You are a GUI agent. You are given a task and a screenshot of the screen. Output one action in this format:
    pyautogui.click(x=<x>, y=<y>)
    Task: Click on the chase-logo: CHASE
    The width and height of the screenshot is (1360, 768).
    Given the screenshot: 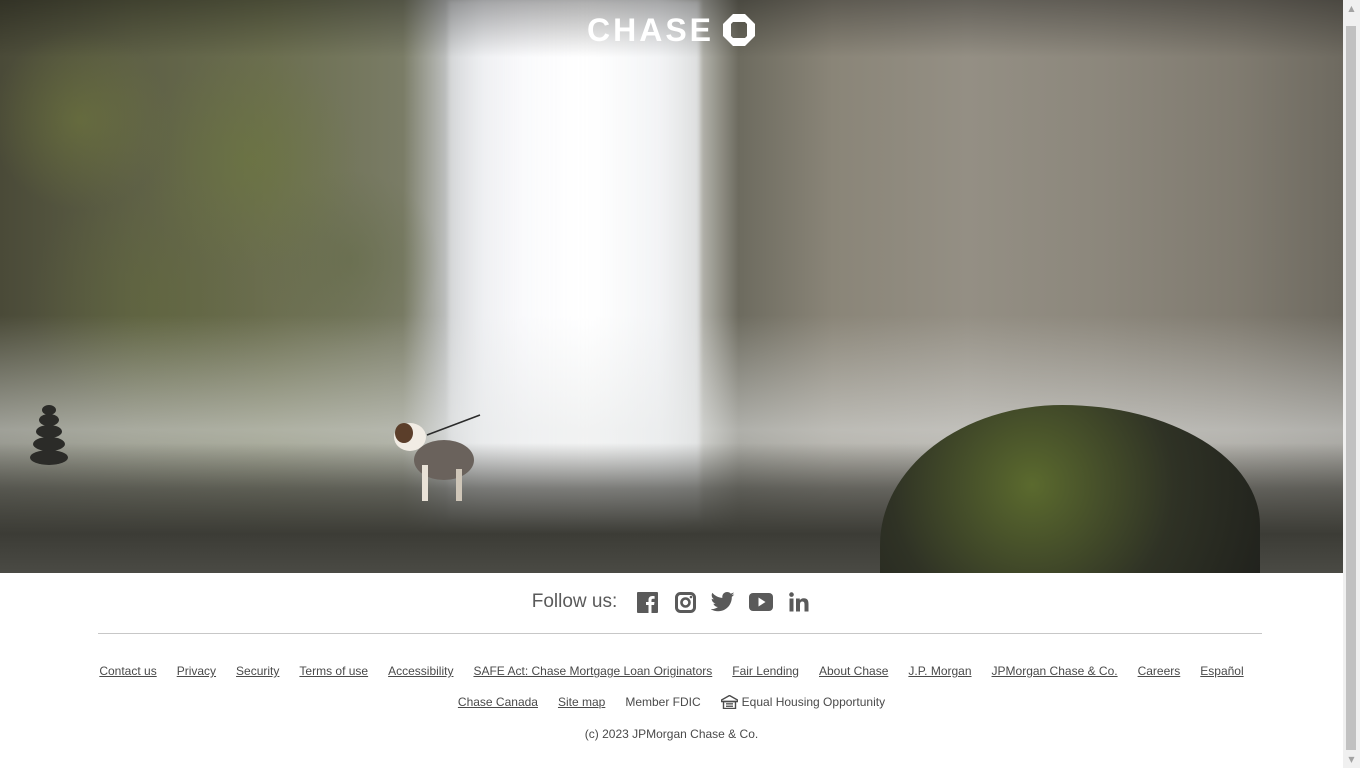 What is the action you would take?
    pyautogui.click(x=671, y=30)
    